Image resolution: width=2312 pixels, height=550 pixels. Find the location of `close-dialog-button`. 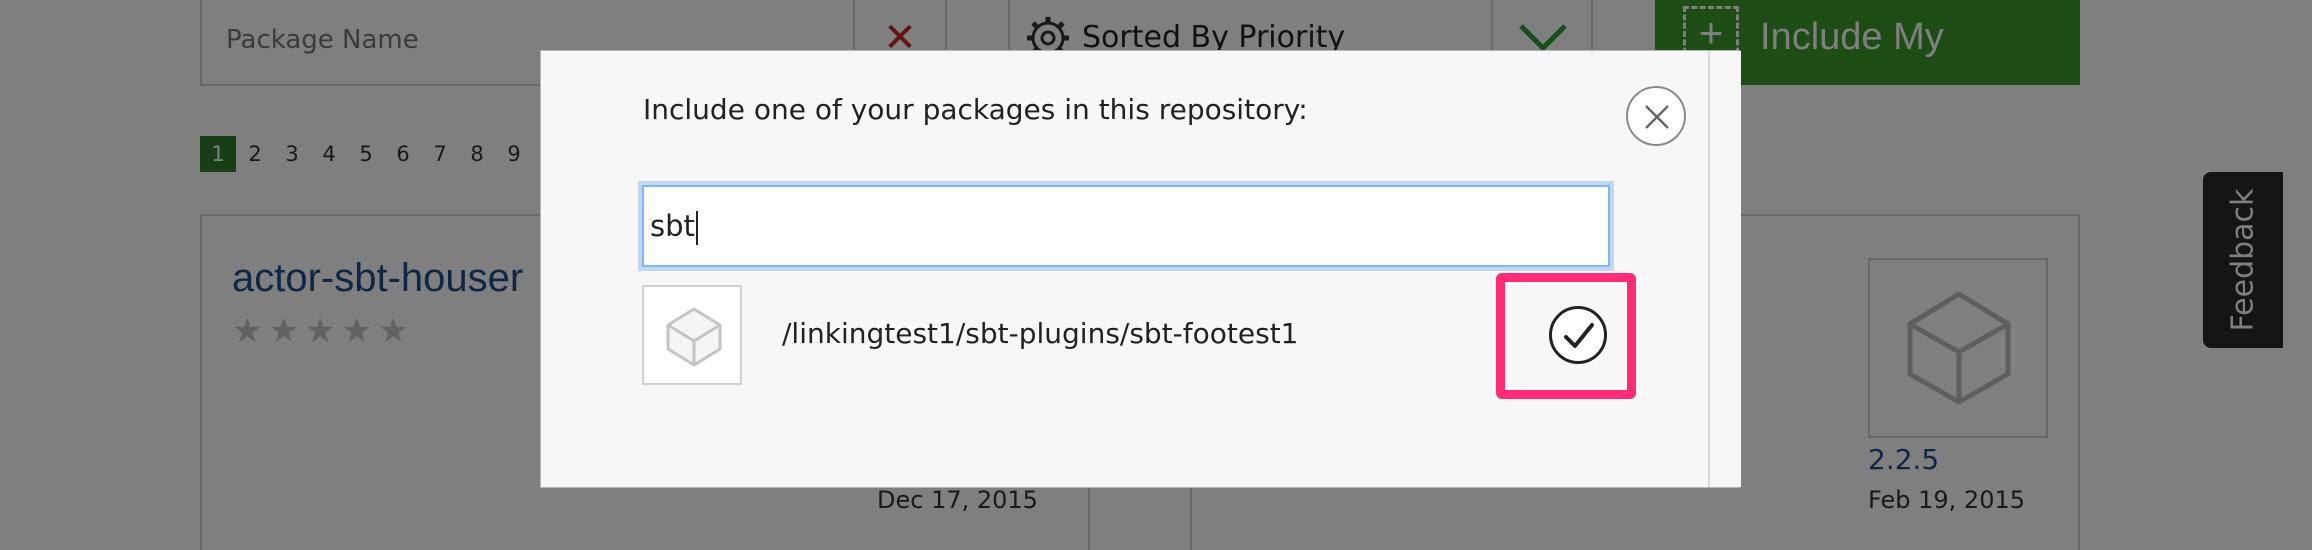

close-dialog-button is located at coordinates (1656, 116).